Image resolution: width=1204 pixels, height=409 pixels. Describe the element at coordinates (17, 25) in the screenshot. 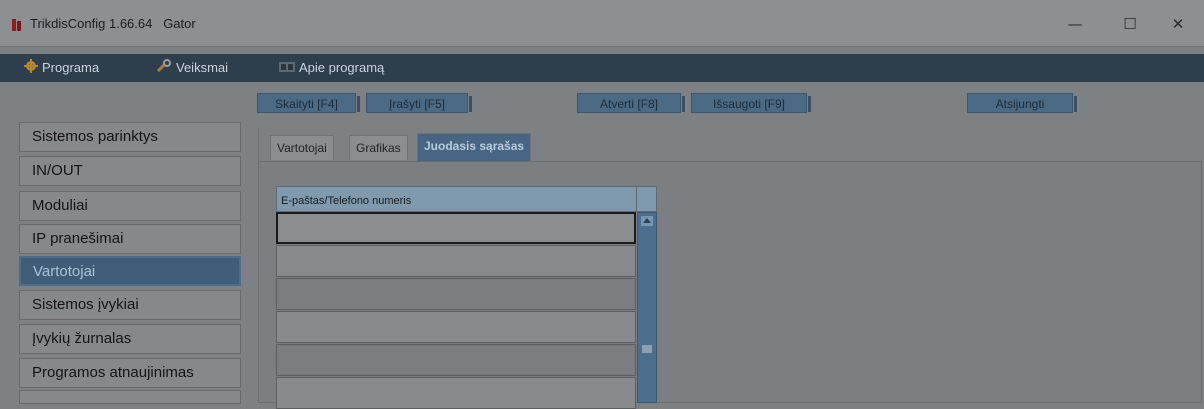

I see `app-logo-icon` at that location.